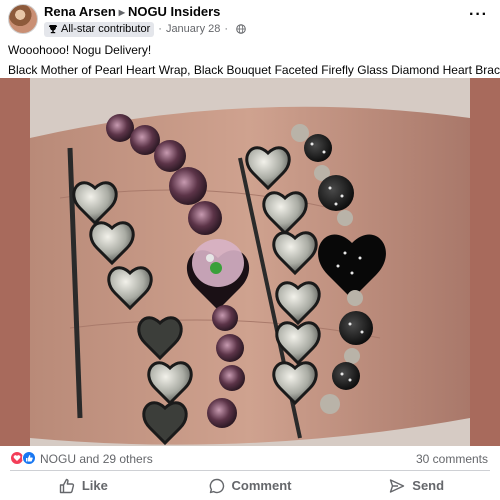  Describe the element at coordinates (478, 15) in the screenshot. I see `more-icon: ···` at that location.